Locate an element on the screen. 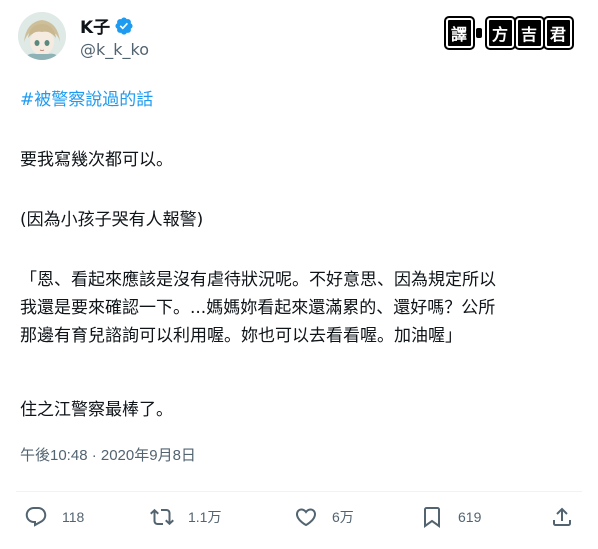 The image size is (598, 549). tweet-quote-line: 我還是要來確認一下。...媽媽妳看起來還滿累的、還好嗎？公所 is located at coordinates (258, 308).